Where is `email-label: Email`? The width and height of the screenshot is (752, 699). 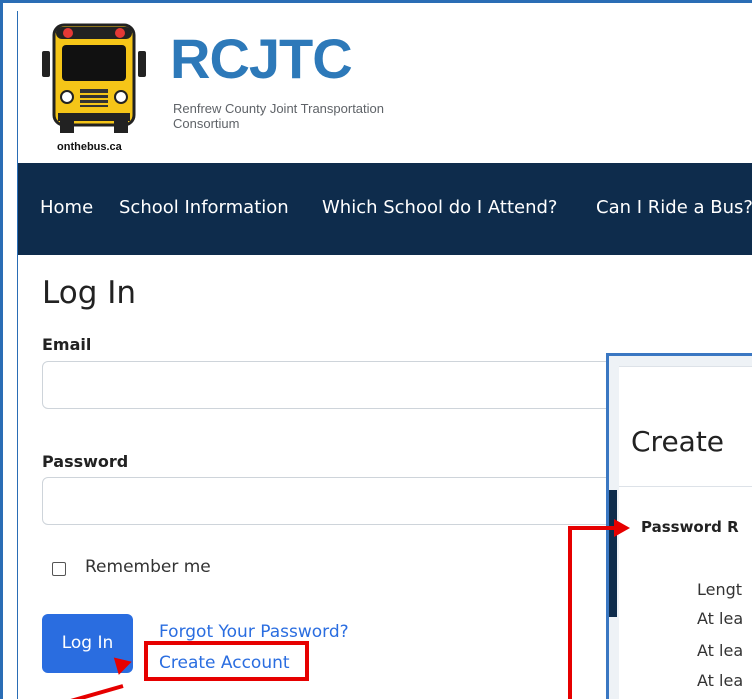 email-label: Email is located at coordinates (67, 344).